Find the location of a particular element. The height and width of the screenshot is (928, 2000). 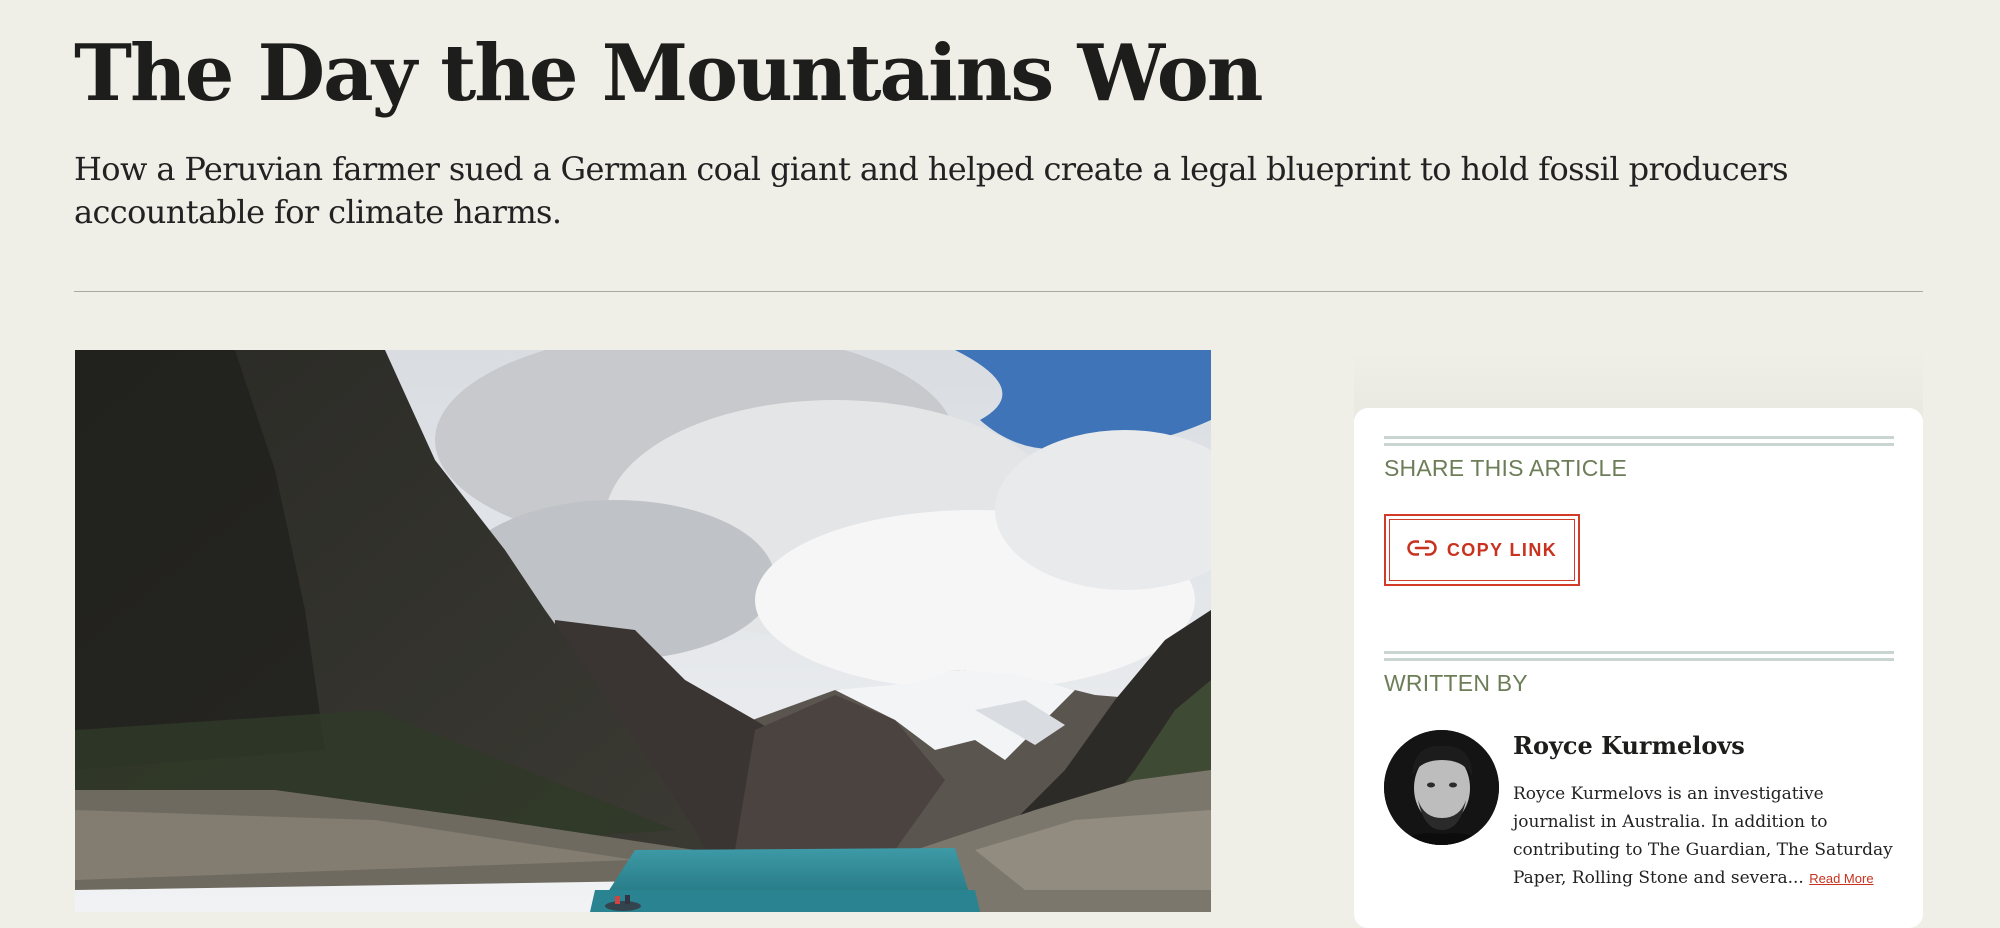

link-icon is located at coordinates (1422, 550).